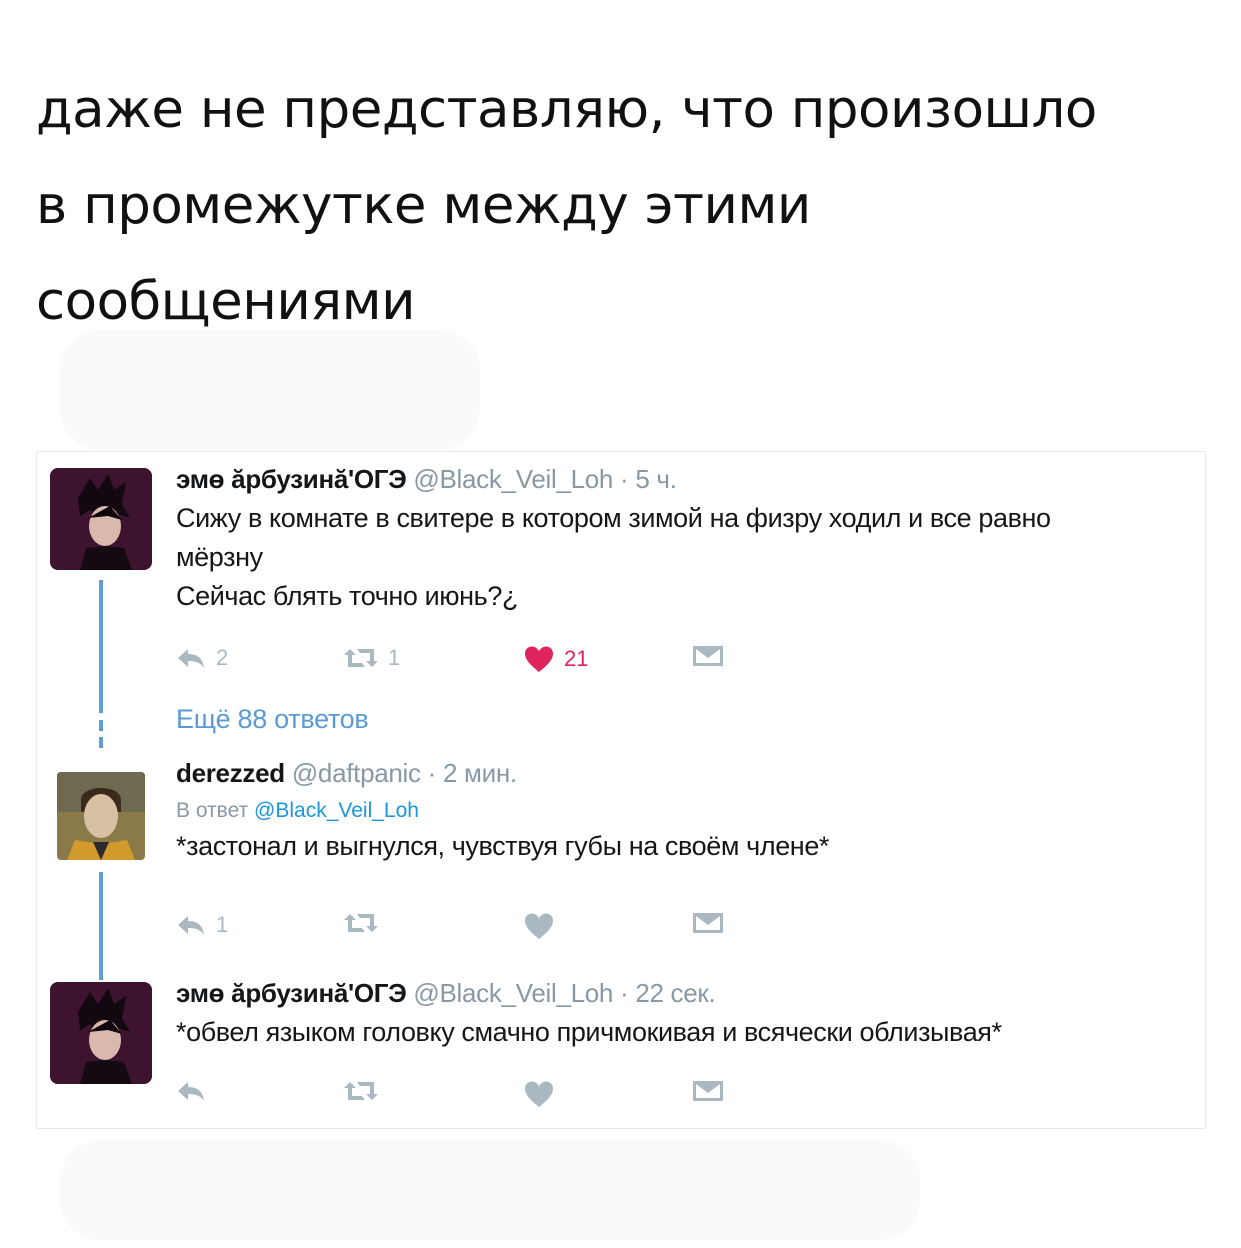 The image size is (1241, 1248). I want to click on tweet-text-line: мёрзну, so click(219, 557).